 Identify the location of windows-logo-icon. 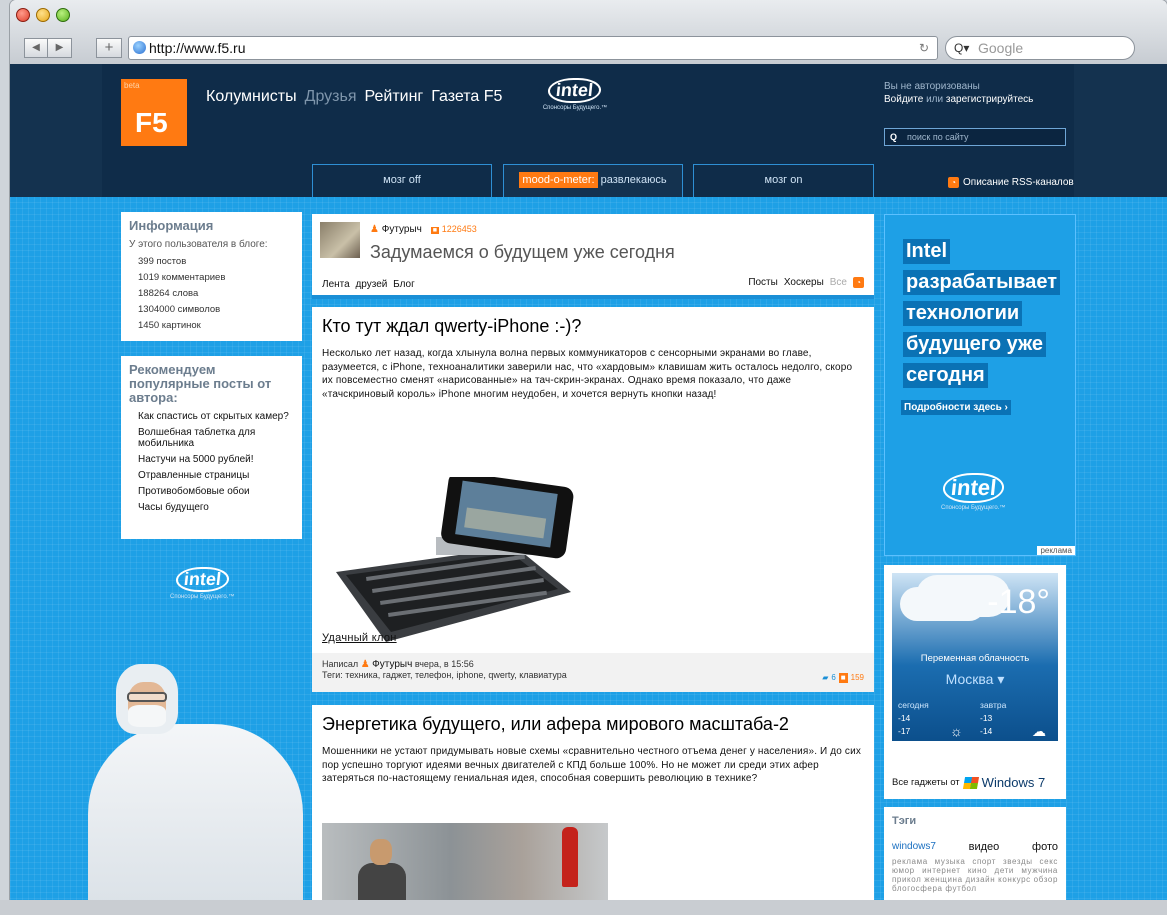
(970, 782).